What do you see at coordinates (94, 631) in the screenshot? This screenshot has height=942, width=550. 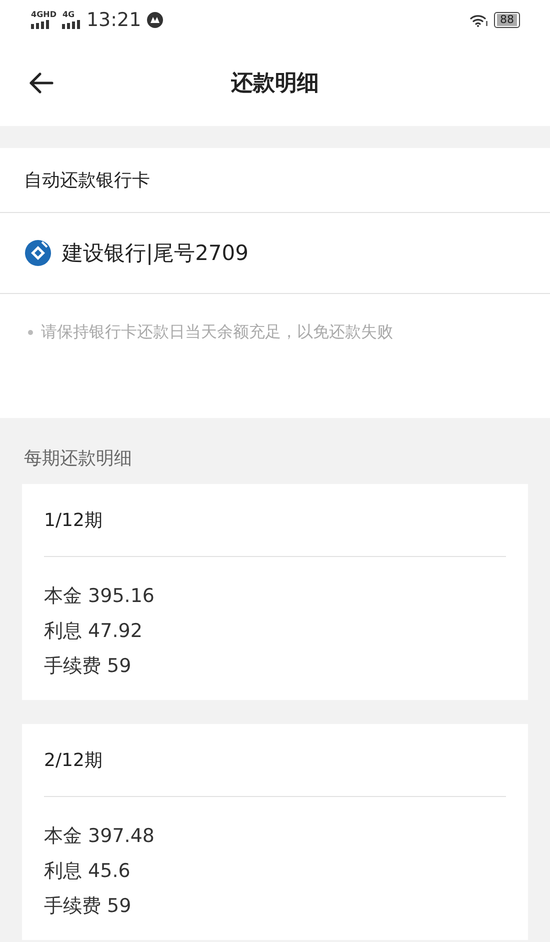 I see `amount-line: 利息 47.92` at bounding box center [94, 631].